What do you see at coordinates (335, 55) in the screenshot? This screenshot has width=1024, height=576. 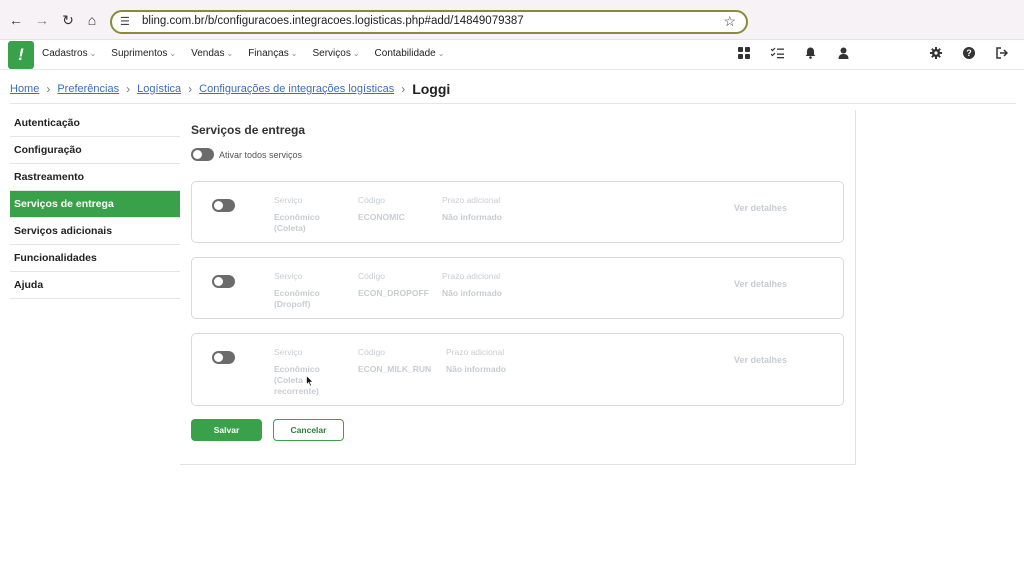 I see `menu-servicos: Serviços ⌄` at bounding box center [335, 55].